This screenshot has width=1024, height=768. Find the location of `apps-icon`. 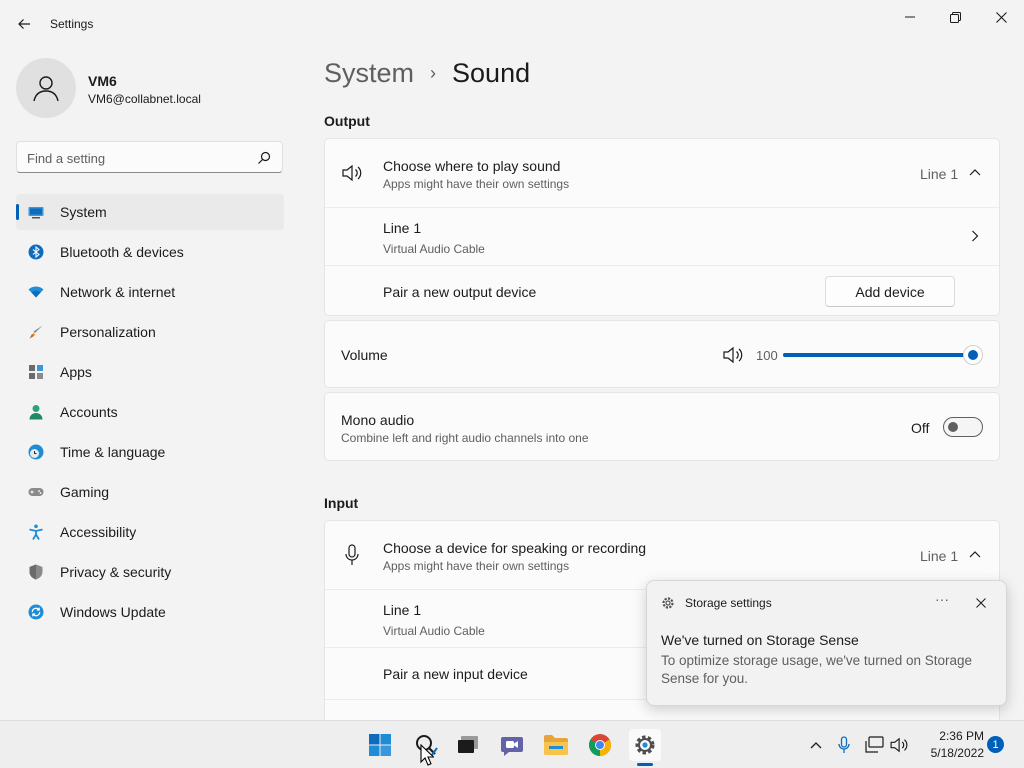

apps-icon is located at coordinates (36, 372).